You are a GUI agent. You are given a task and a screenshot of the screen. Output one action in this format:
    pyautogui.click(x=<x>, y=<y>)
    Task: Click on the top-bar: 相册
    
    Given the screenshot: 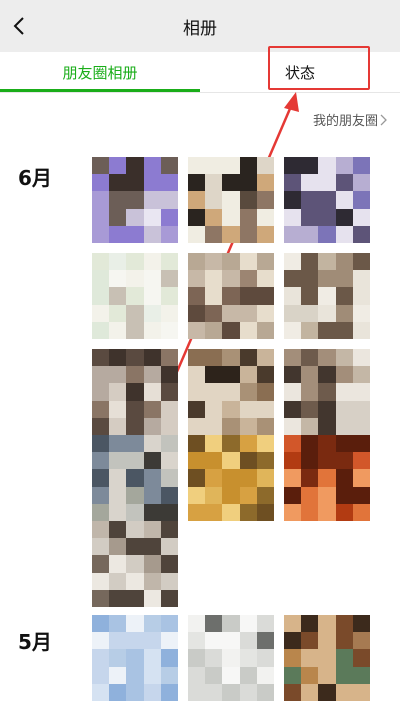 What is the action you would take?
    pyautogui.click(x=200, y=26)
    